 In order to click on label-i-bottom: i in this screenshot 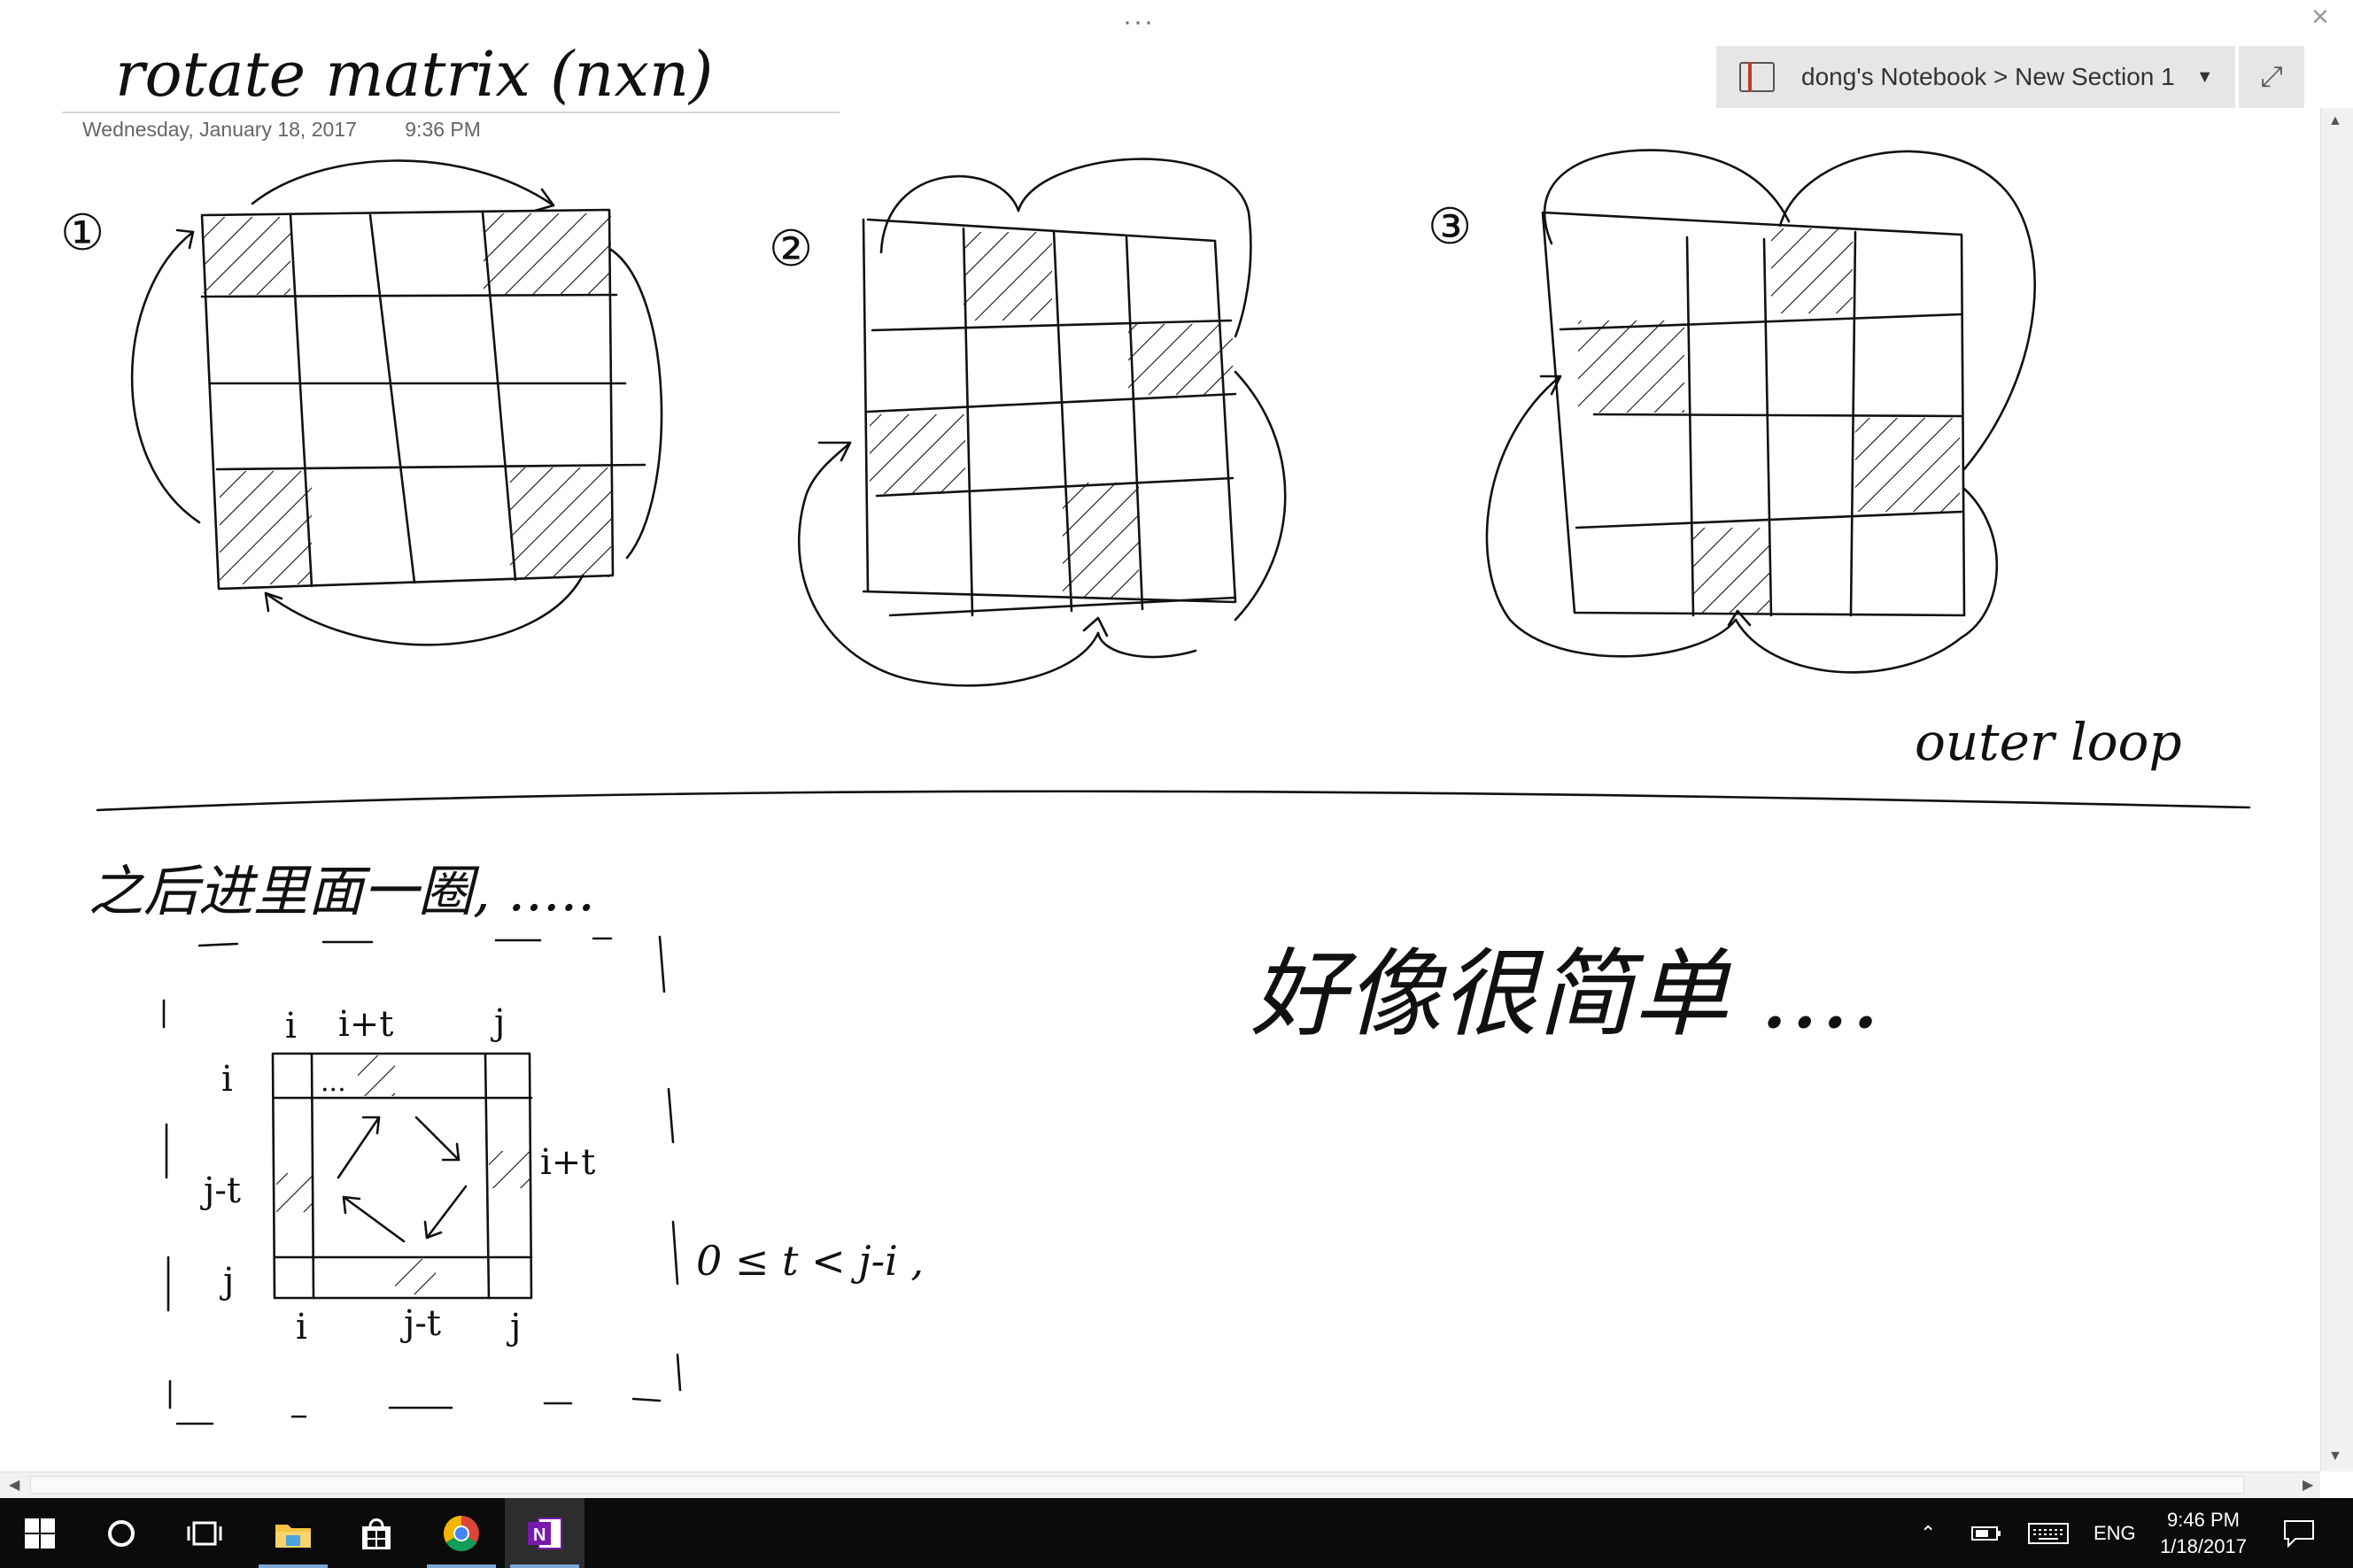, I will do `click(301, 1328)`.